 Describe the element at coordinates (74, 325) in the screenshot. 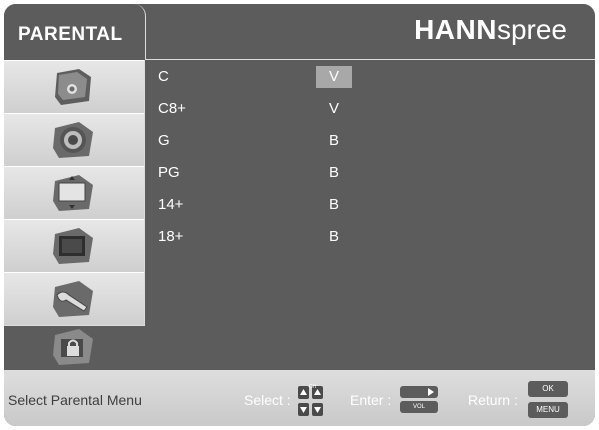

I see `sidebar-divider` at that location.